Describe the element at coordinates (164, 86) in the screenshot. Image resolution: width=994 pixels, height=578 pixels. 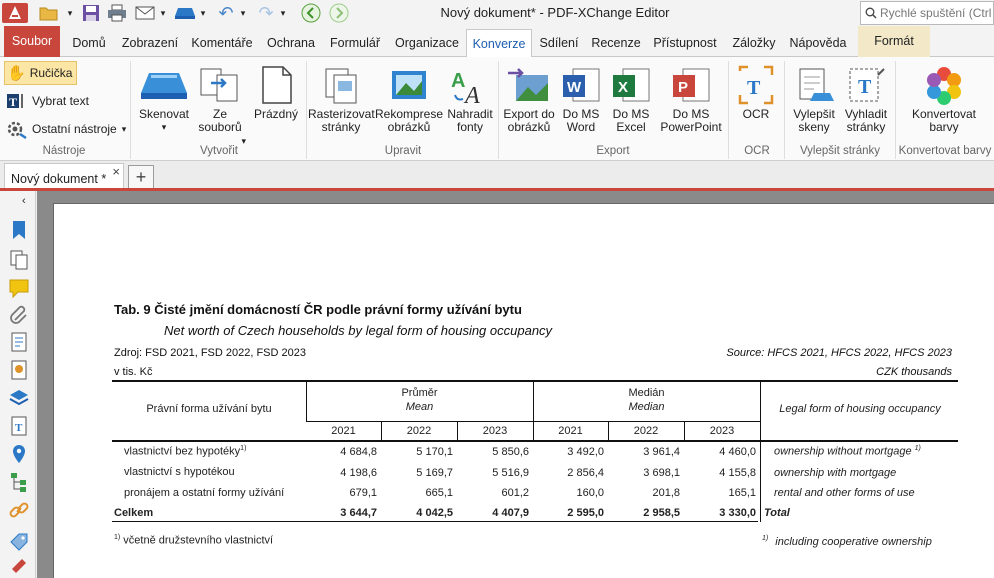
I see `scanner-icon` at that location.